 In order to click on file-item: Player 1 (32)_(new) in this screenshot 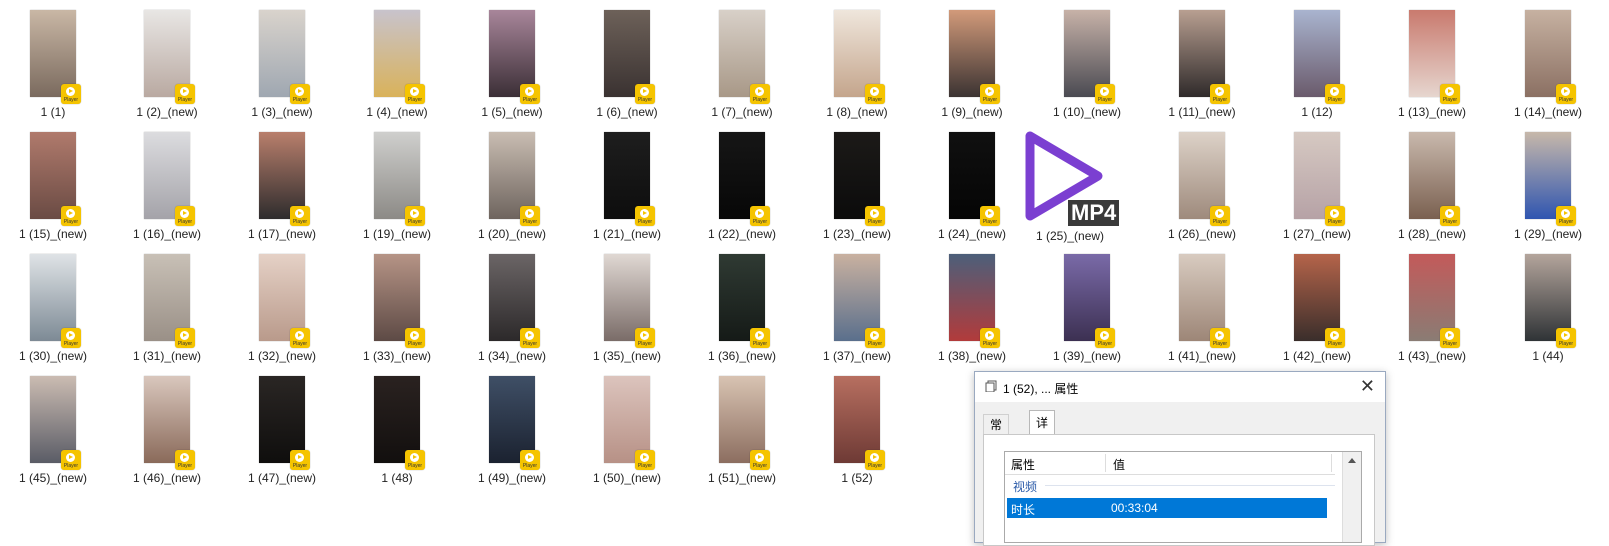, I will do `click(282, 304)`.